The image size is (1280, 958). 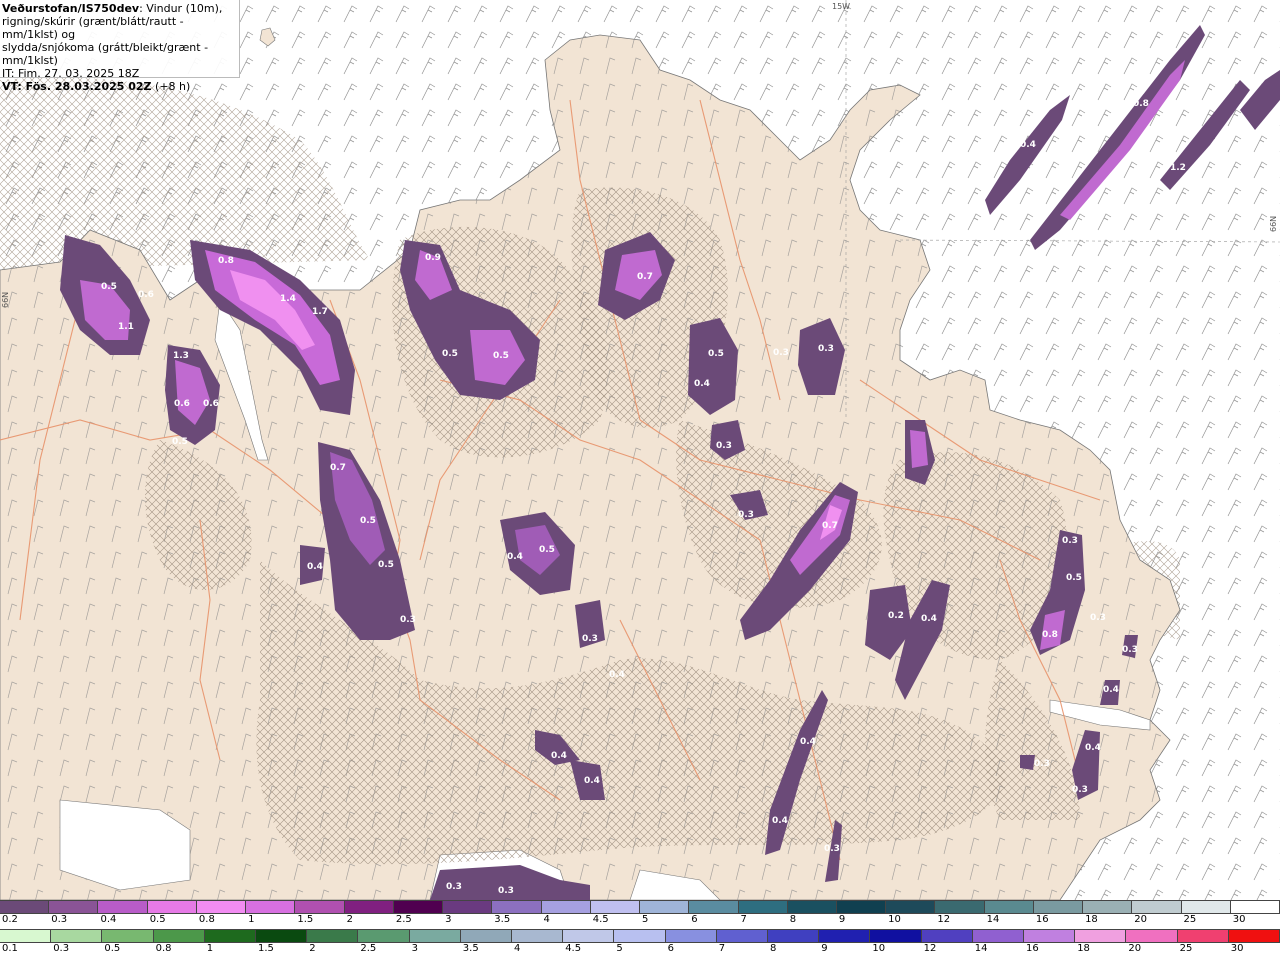 I want to click on legend-label: 0.5, so click(x=157, y=919).